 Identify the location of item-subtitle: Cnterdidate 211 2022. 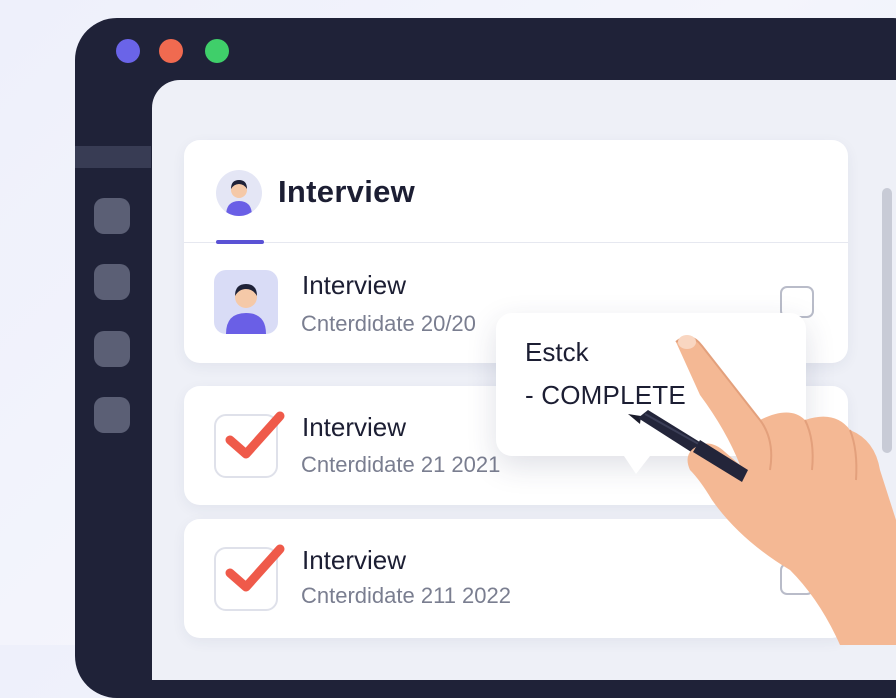
(406, 595).